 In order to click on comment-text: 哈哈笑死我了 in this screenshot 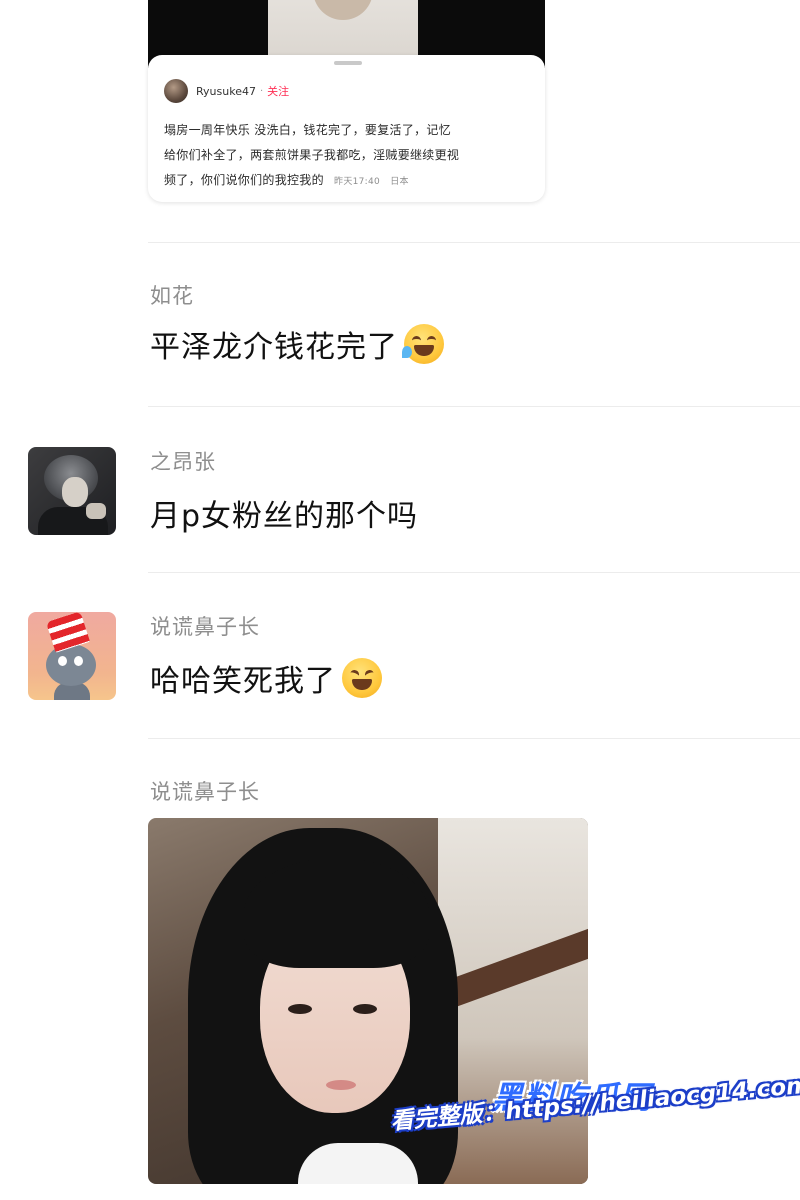, I will do `click(266, 678)`.